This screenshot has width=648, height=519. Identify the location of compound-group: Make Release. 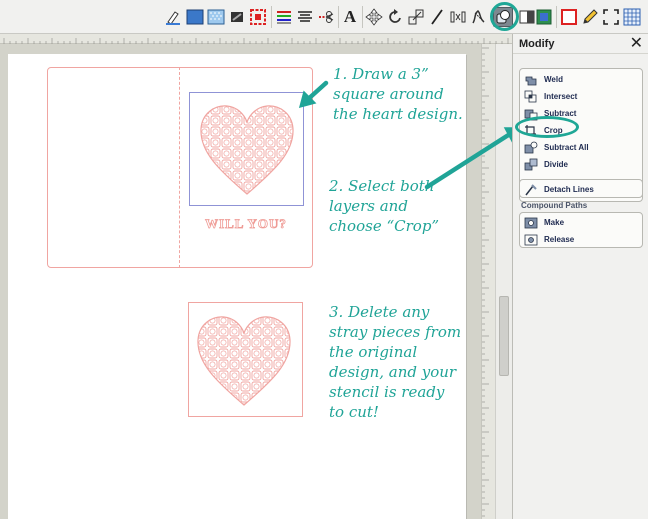
(581, 230).